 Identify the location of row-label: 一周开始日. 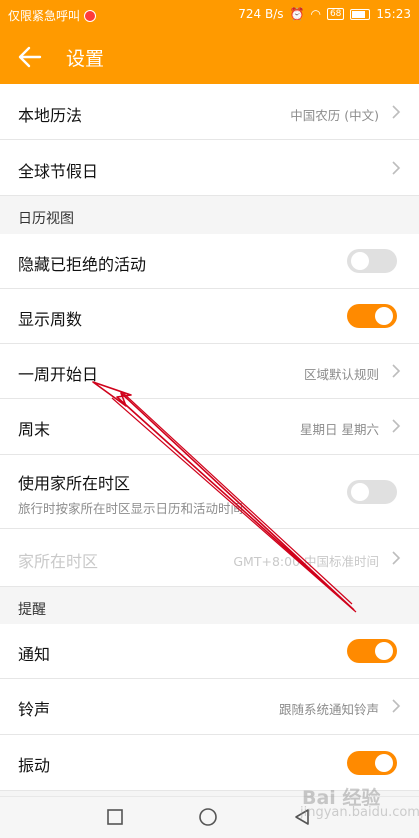
(58, 374).